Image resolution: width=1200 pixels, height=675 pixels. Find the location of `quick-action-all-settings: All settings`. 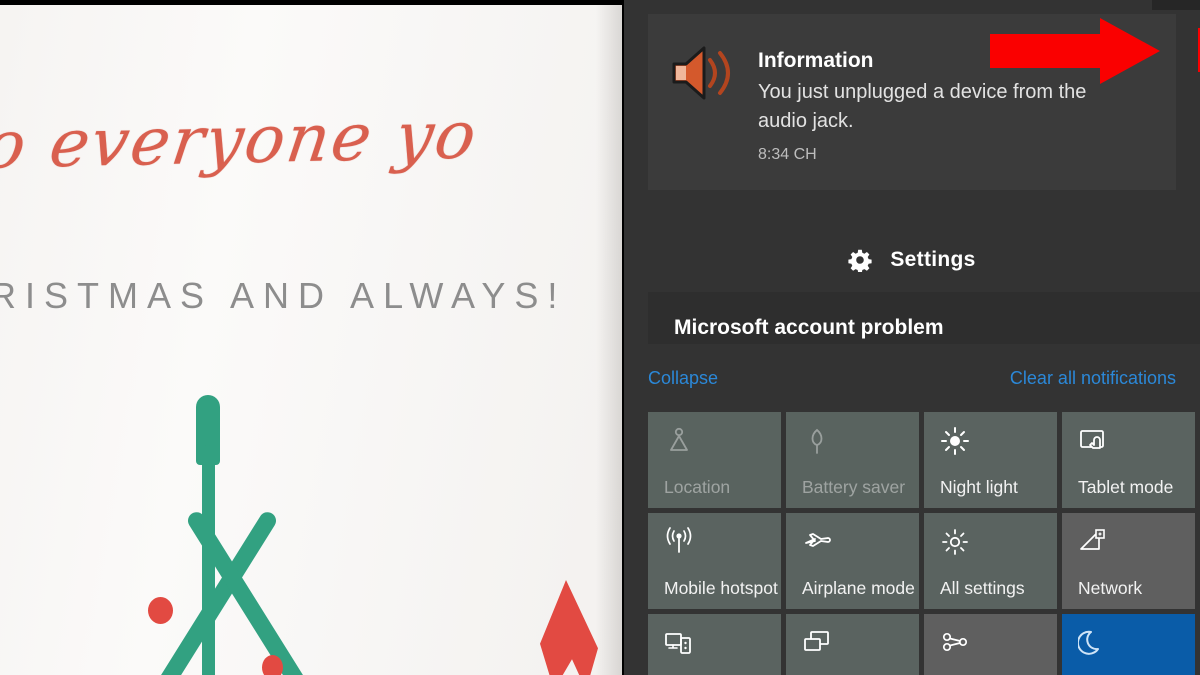

quick-action-all-settings: All settings is located at coordinates (990, 561).